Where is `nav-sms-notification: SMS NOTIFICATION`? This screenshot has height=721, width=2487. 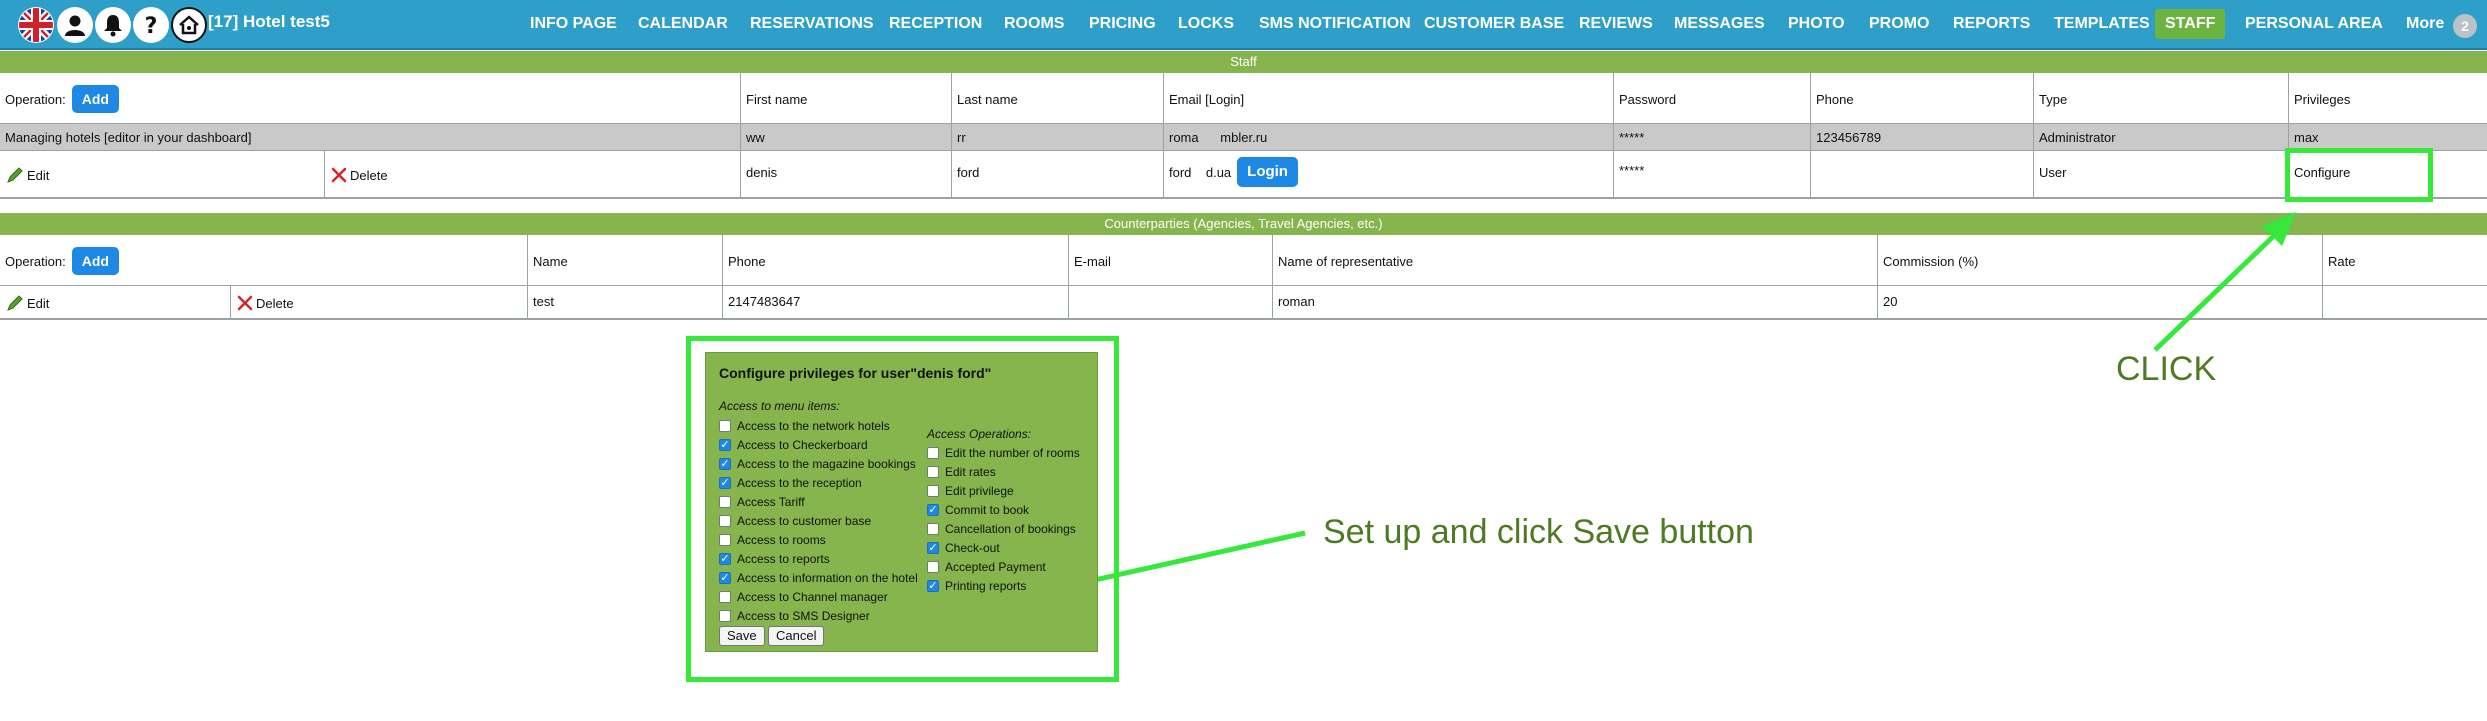
nav-sms-notification: SMS NOTIFICATION is located at coordinates (1335, 24).